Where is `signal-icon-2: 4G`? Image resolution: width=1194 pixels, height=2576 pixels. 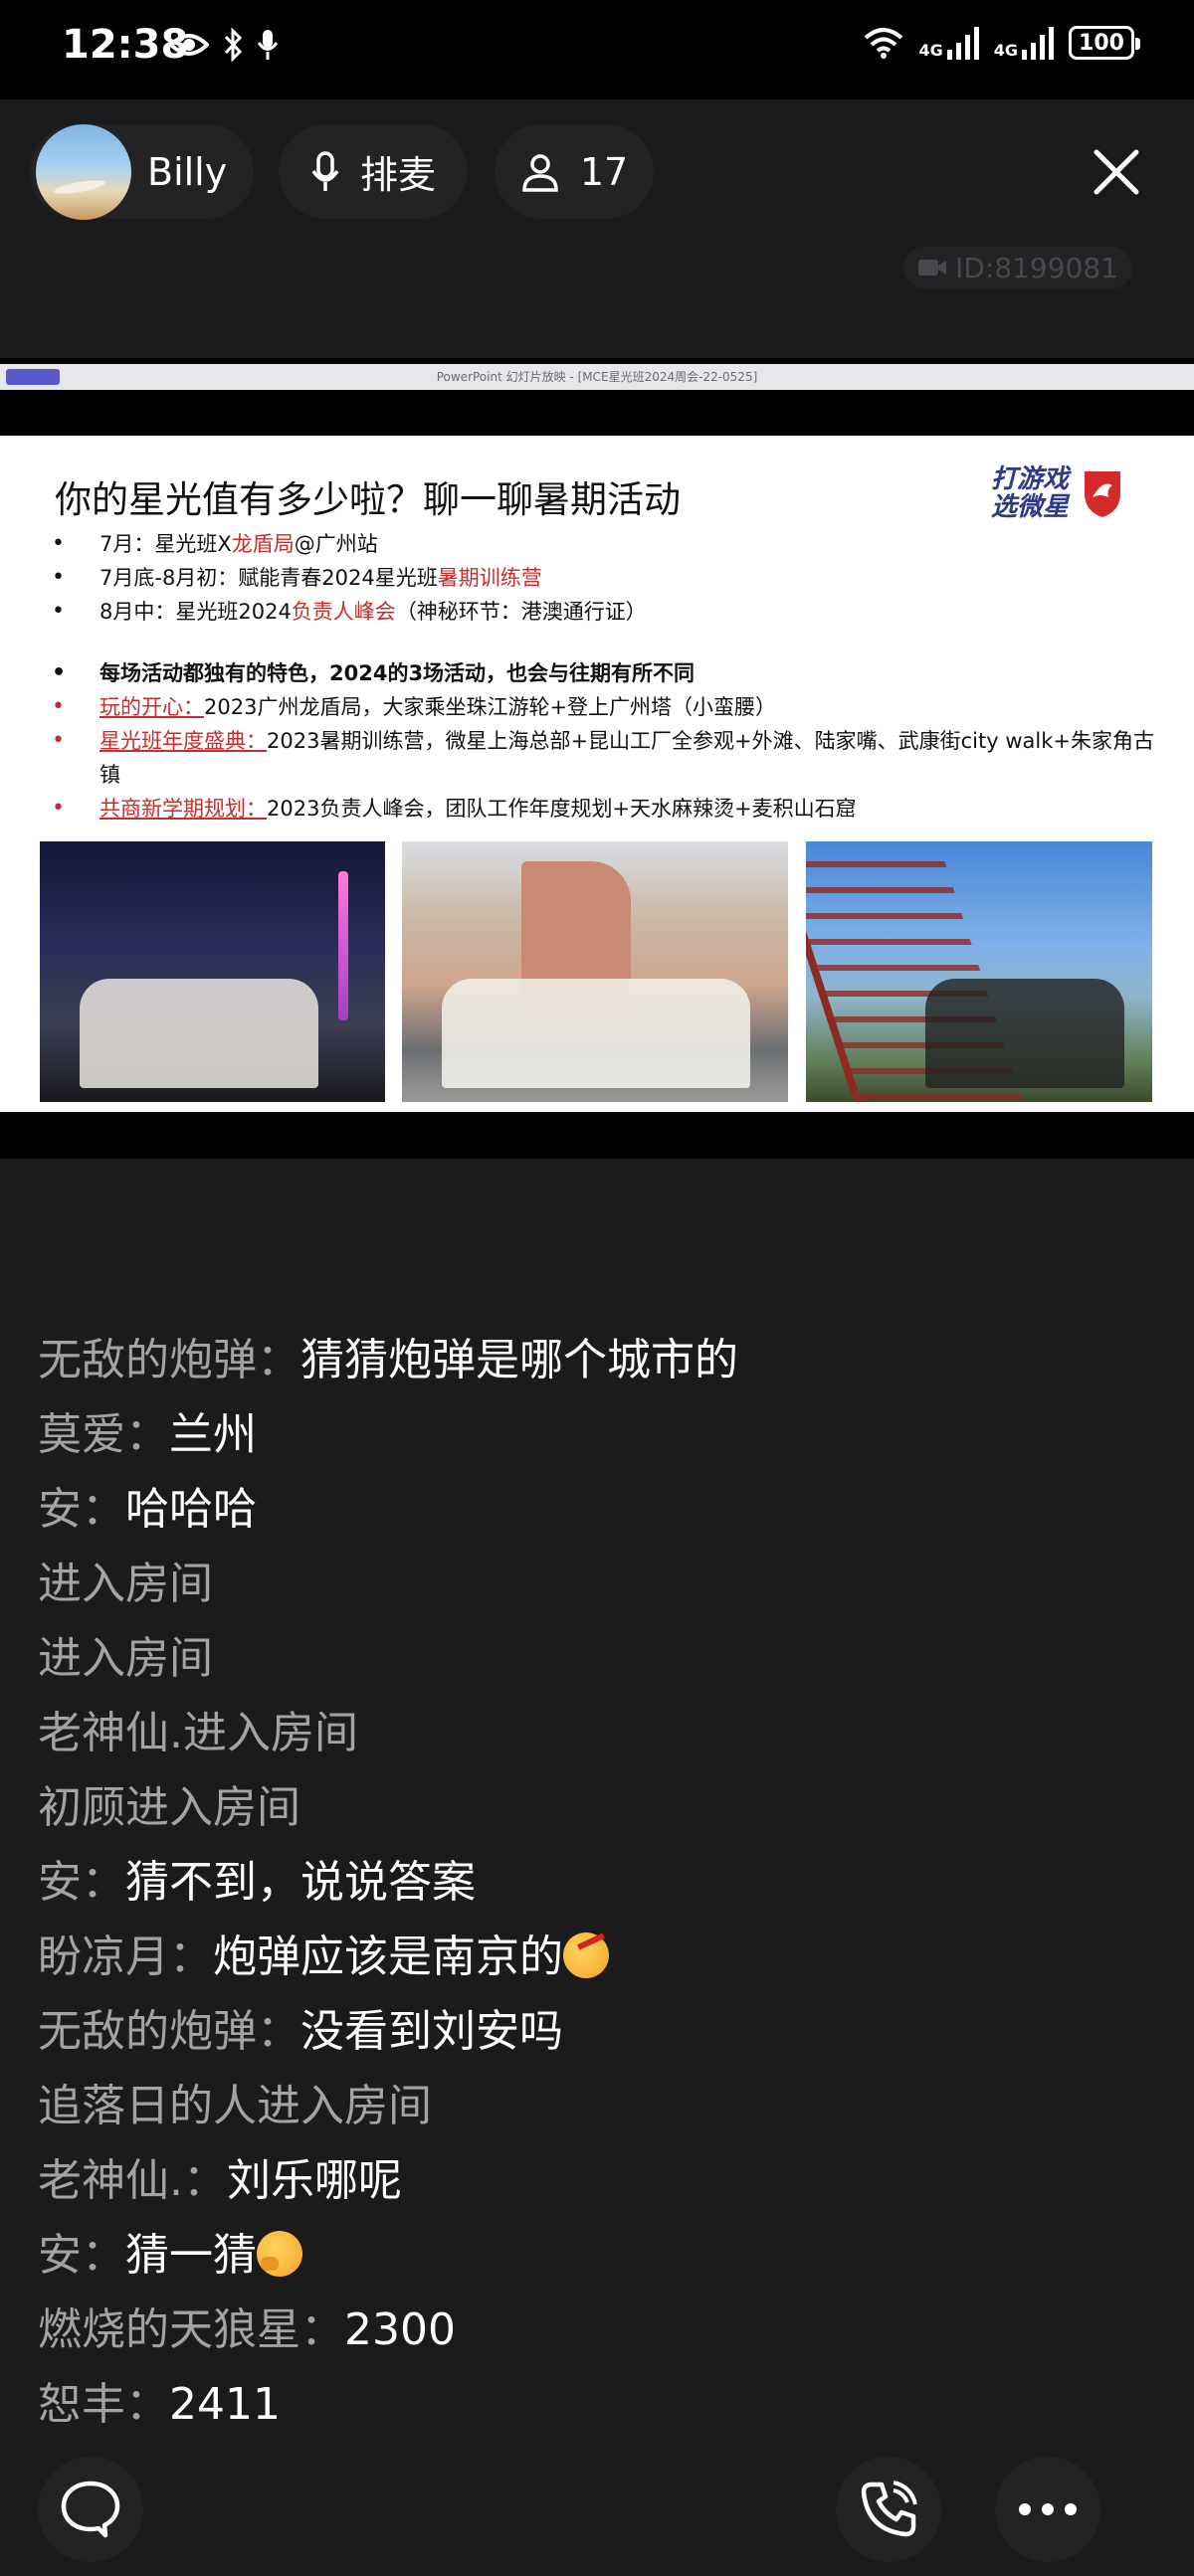 signal-icon-2: 4G is located at coordinates (1024, 43).